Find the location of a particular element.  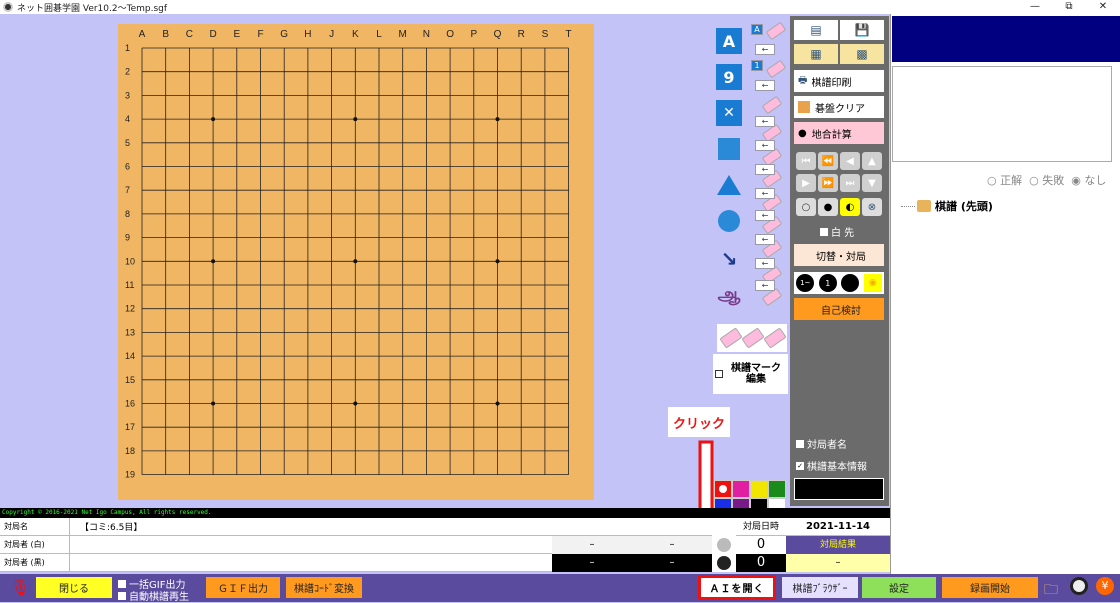

forward-ten-icon: ⏩ is located at coordinates (828, 183).